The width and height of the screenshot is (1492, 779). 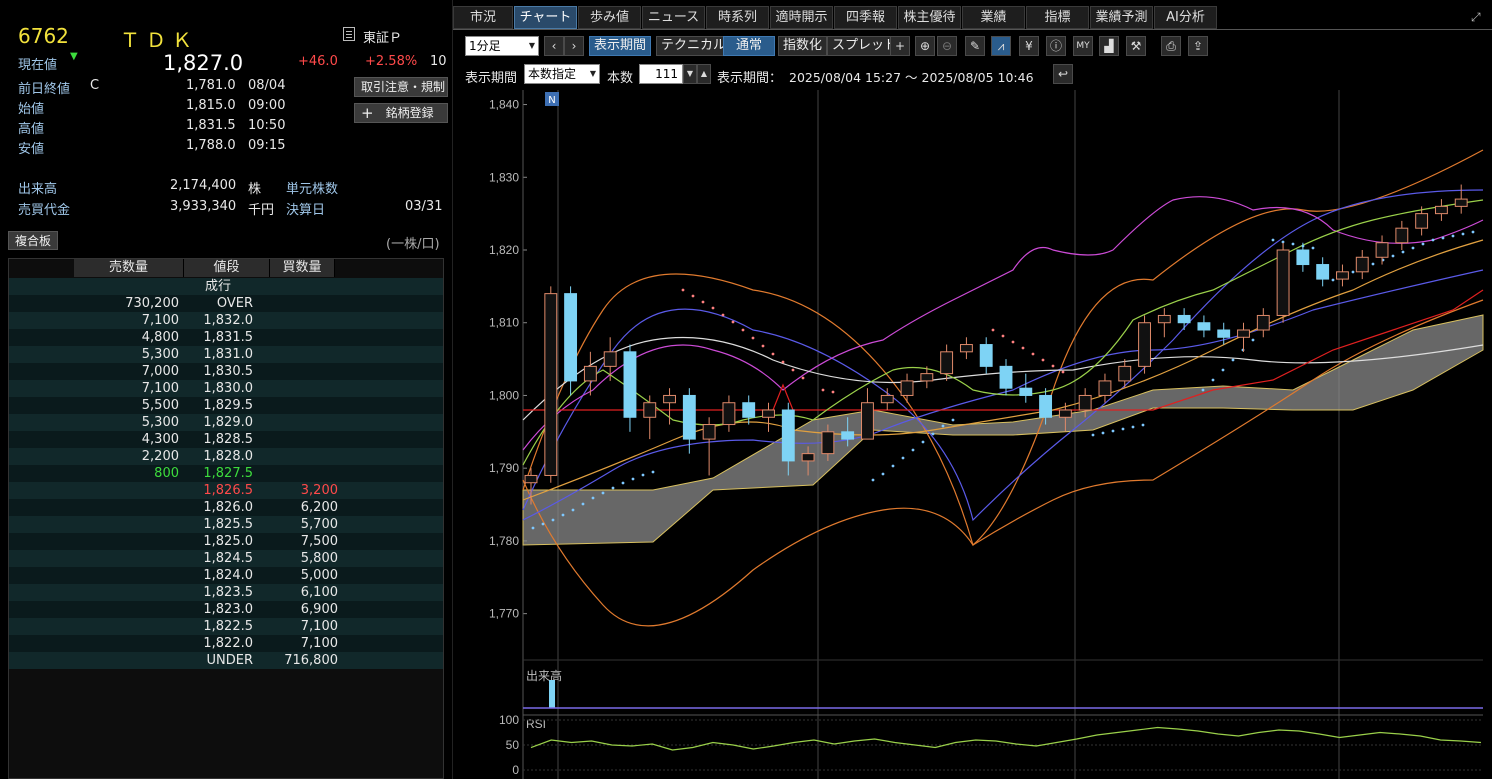 What do you see at coordinates (349, 36) in the screenshot?
I see `document-icon` at bounding box center [349, 36].